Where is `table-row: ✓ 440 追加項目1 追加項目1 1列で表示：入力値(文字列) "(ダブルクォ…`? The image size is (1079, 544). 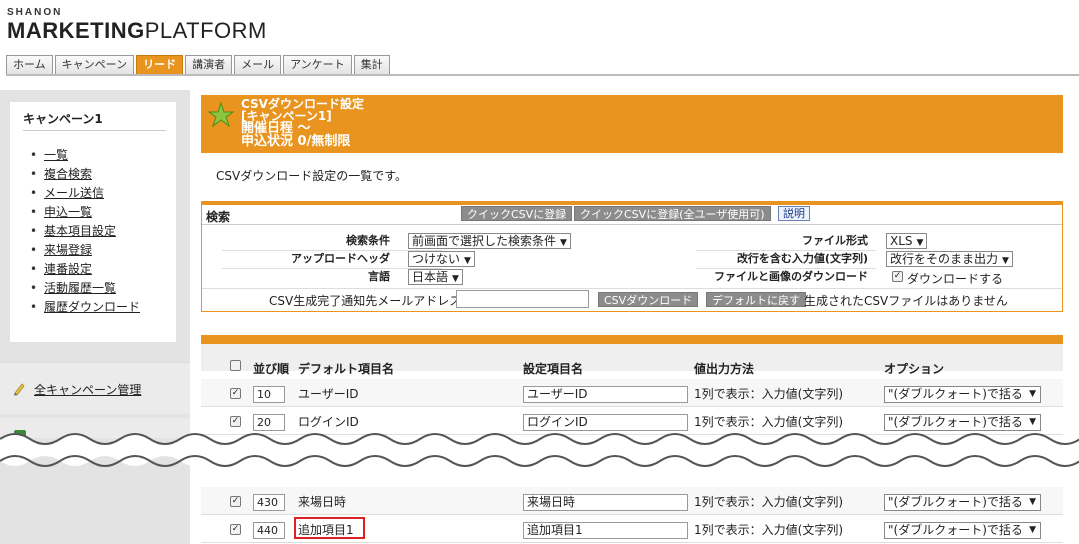 table-row: ✓ 440 追加項目1 追加項目1 1列で表示：入力値(文字列) "(ダブルクォ… is located at coordinates (632, 529).